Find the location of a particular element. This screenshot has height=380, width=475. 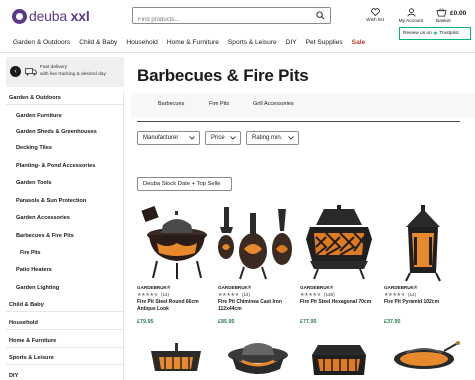

sidebar-item: Garden Lighting is located at coordinates (37, 288).